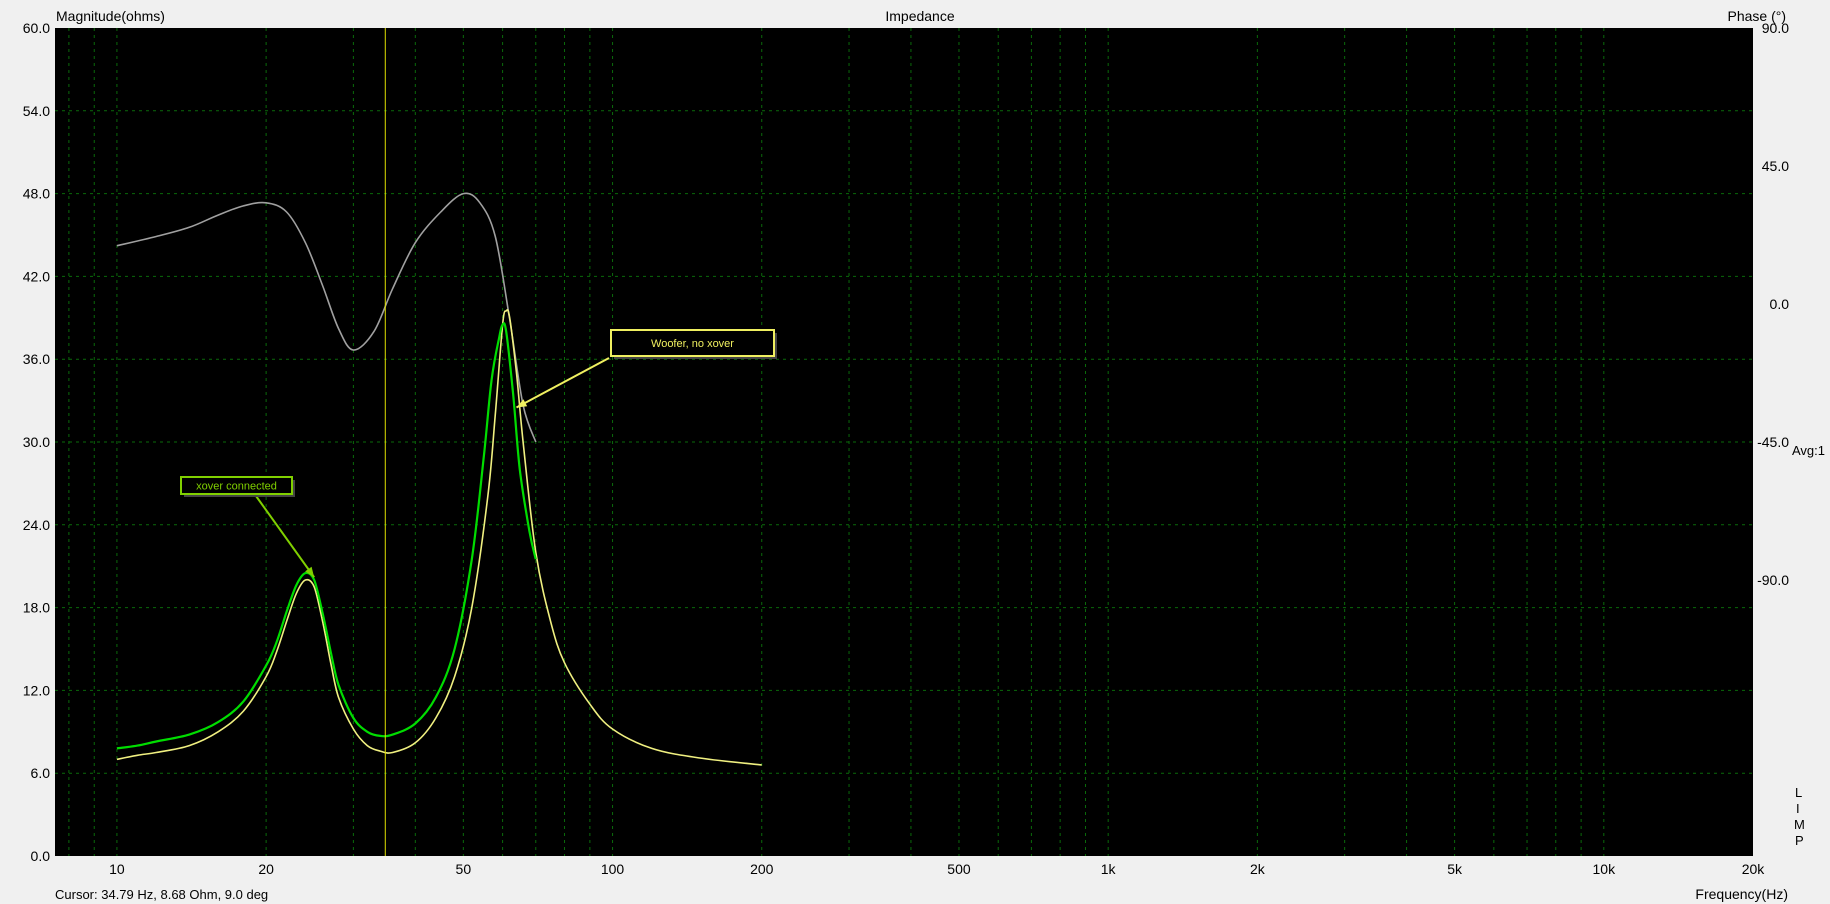 This screenshot has height=904, width=1830. Describe the element at coordinates (41, 856) in the screenshot. I see `y-tick-label-left: 0.0` at that location.